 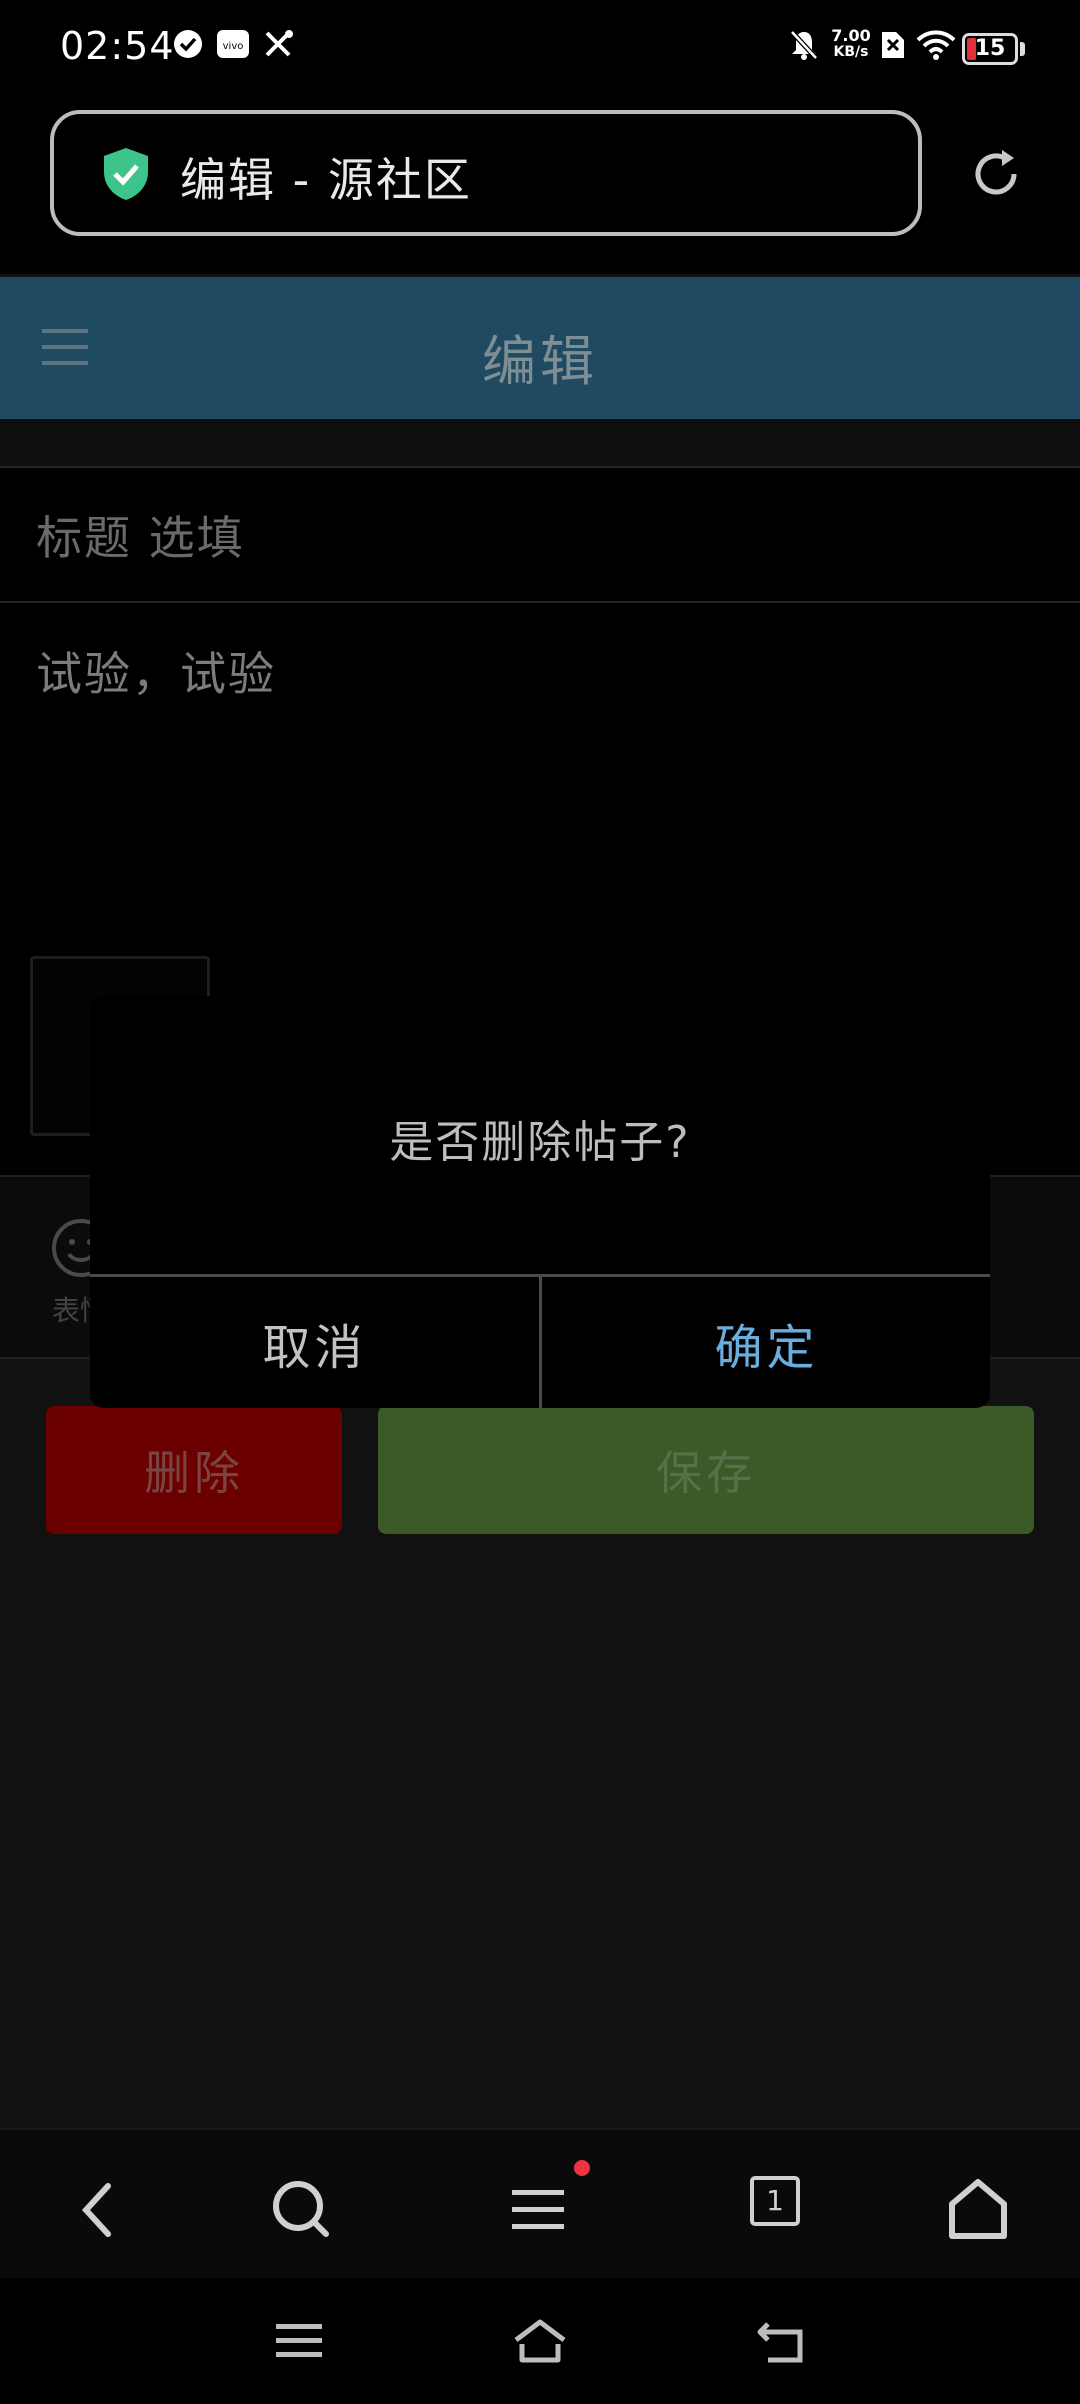 I want to click on battery-level: 15, so click(x=990, y=48).